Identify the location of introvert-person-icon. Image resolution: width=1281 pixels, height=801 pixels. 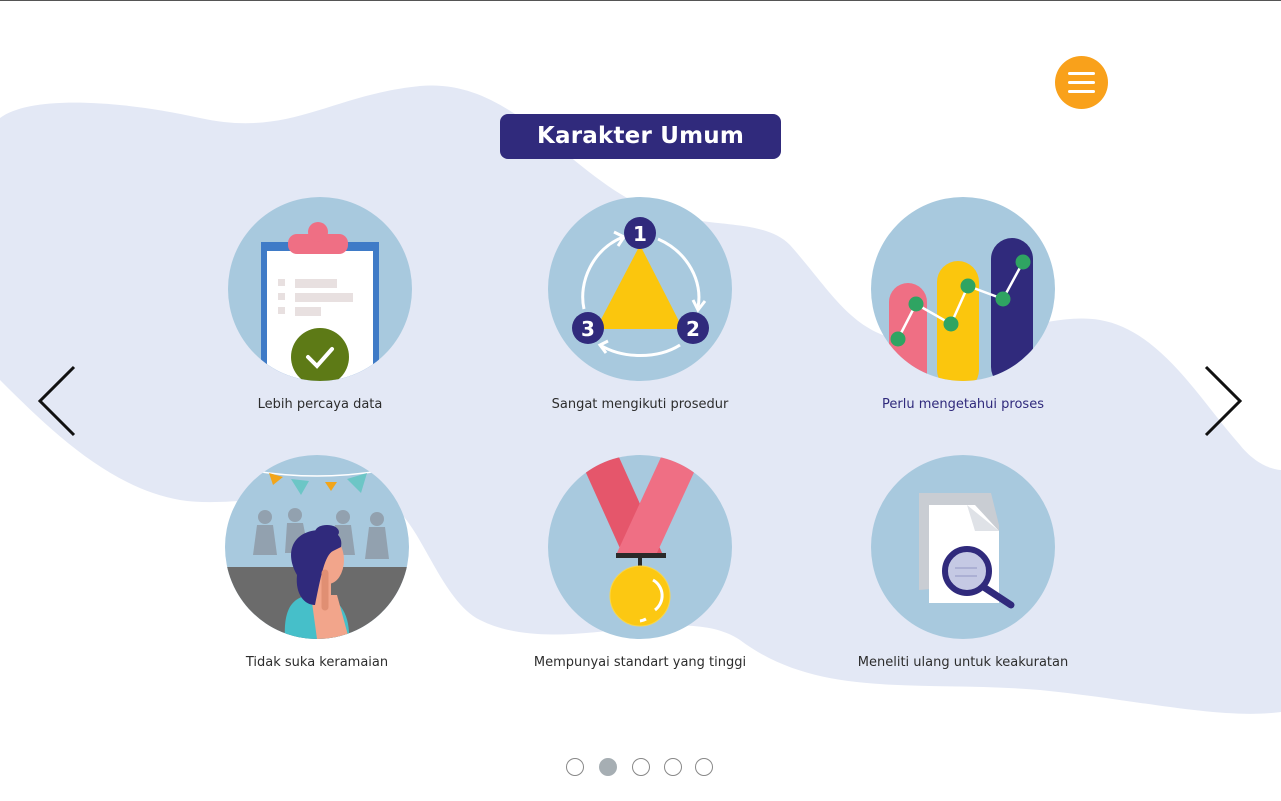
(317, 547).